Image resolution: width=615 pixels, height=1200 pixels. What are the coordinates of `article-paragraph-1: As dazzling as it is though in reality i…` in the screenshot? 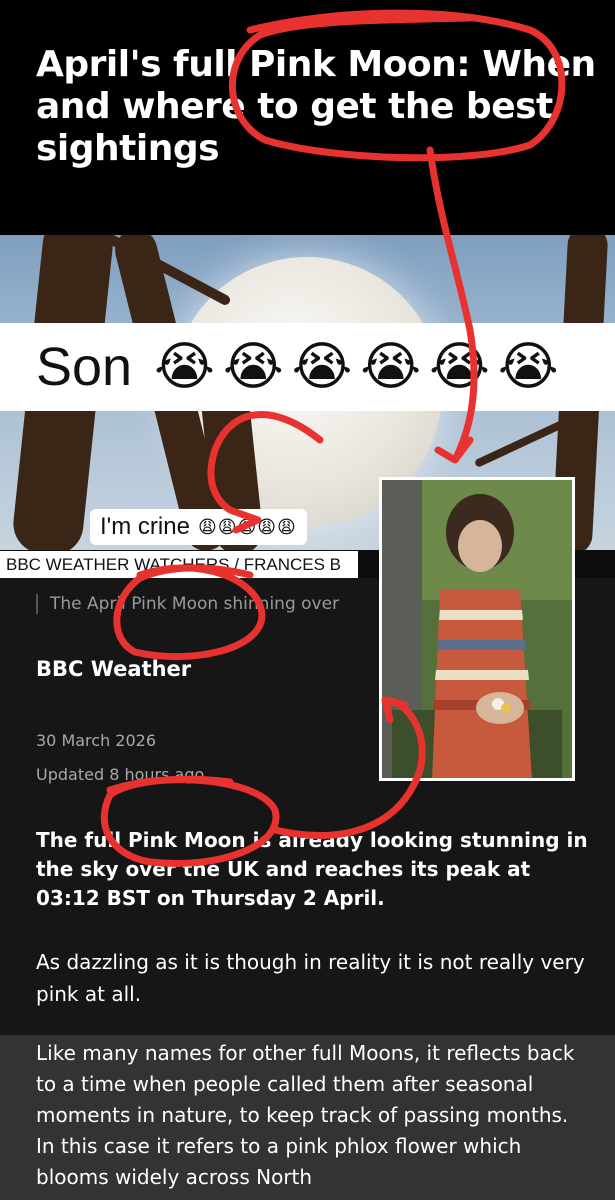 It's located at (310, 978).